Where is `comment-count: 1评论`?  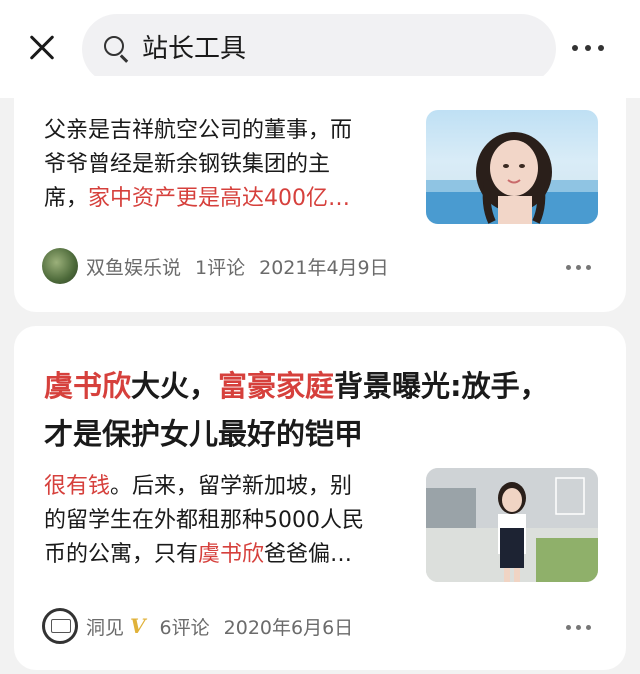
comment-count: 1评论 is located at coordinates (220, 267).